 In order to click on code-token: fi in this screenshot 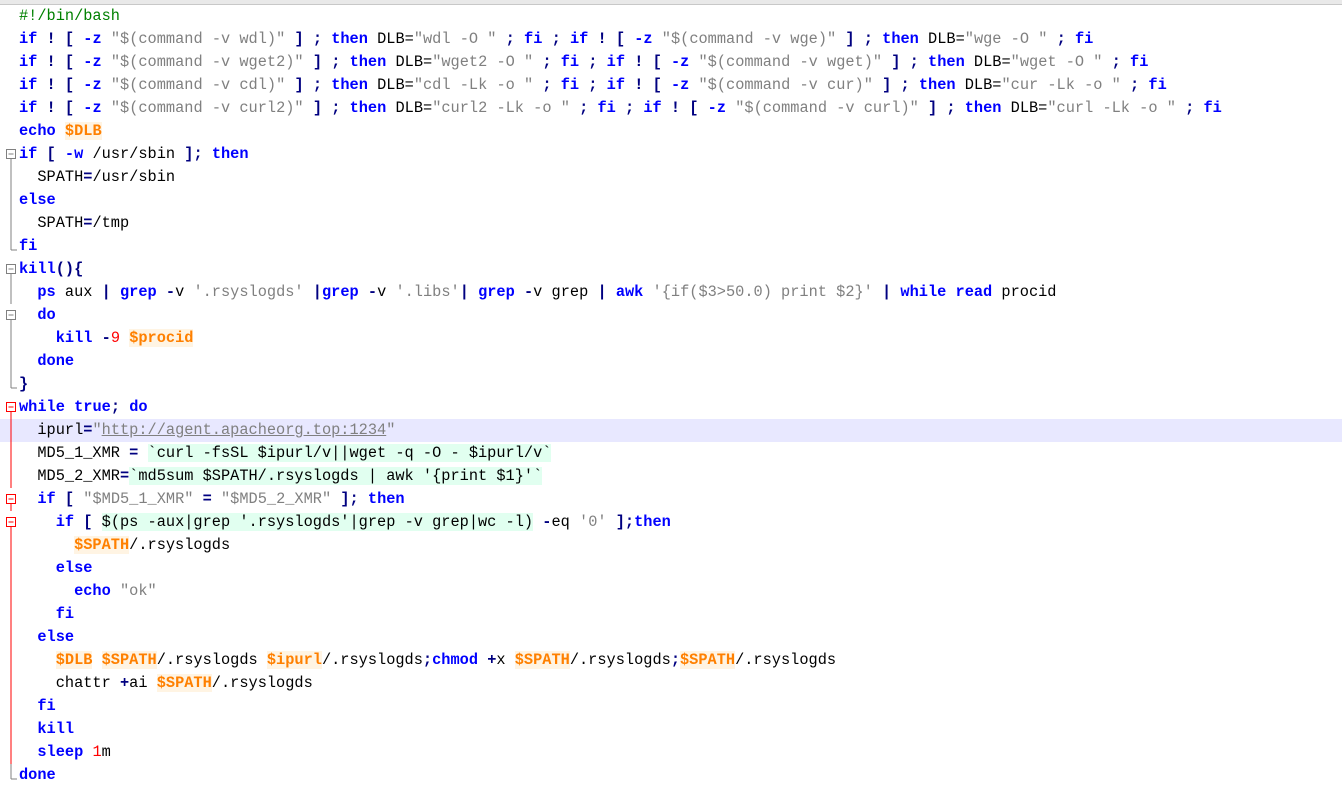, I will do `click(1084, 39)`.